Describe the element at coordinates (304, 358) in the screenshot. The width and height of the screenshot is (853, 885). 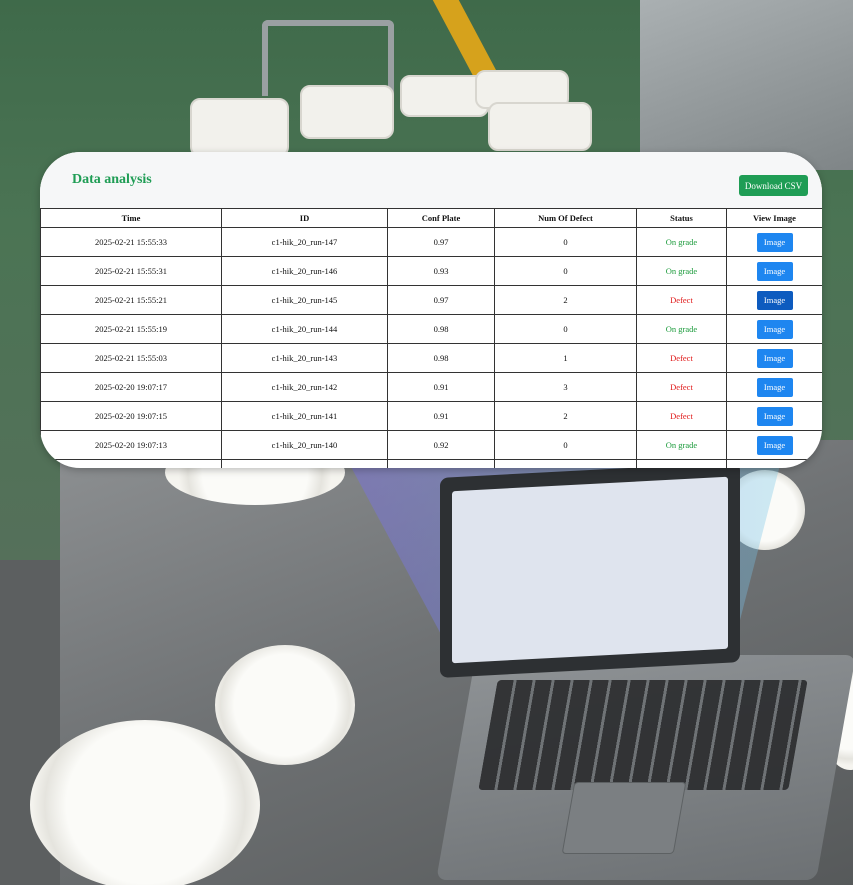
I see `id-cell: c1-hik_20_run-143` at that location.